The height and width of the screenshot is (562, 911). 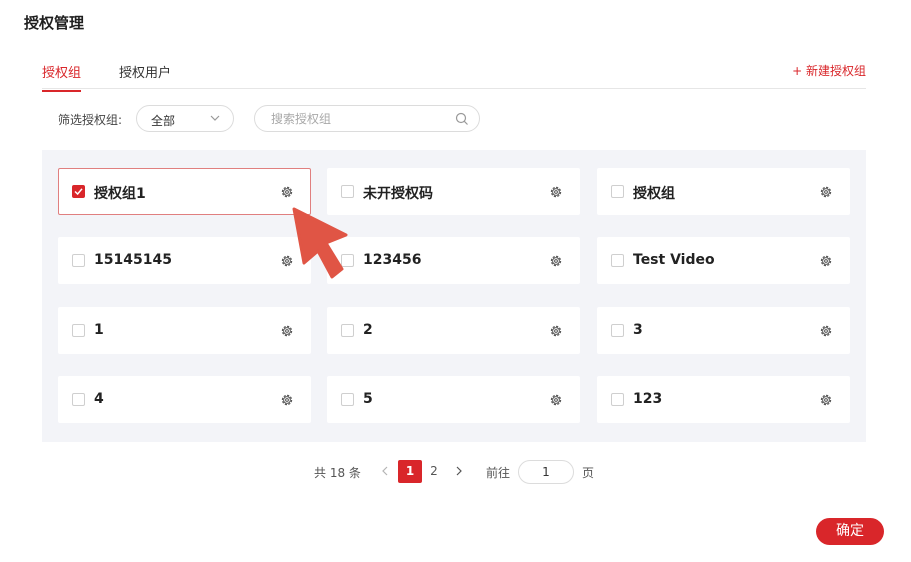 What do you see at coordinates (184, 330) in the screenshot?
I see `group-card: 1` at bounding box center [184, 330].